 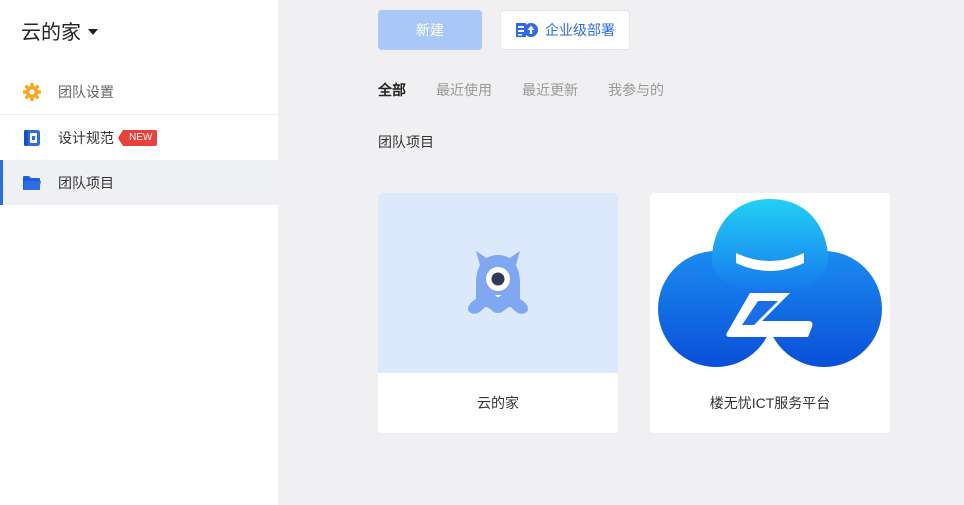 I want to click on project-title: 楼无忧ICT服务平台, so click(x=770, y=403).